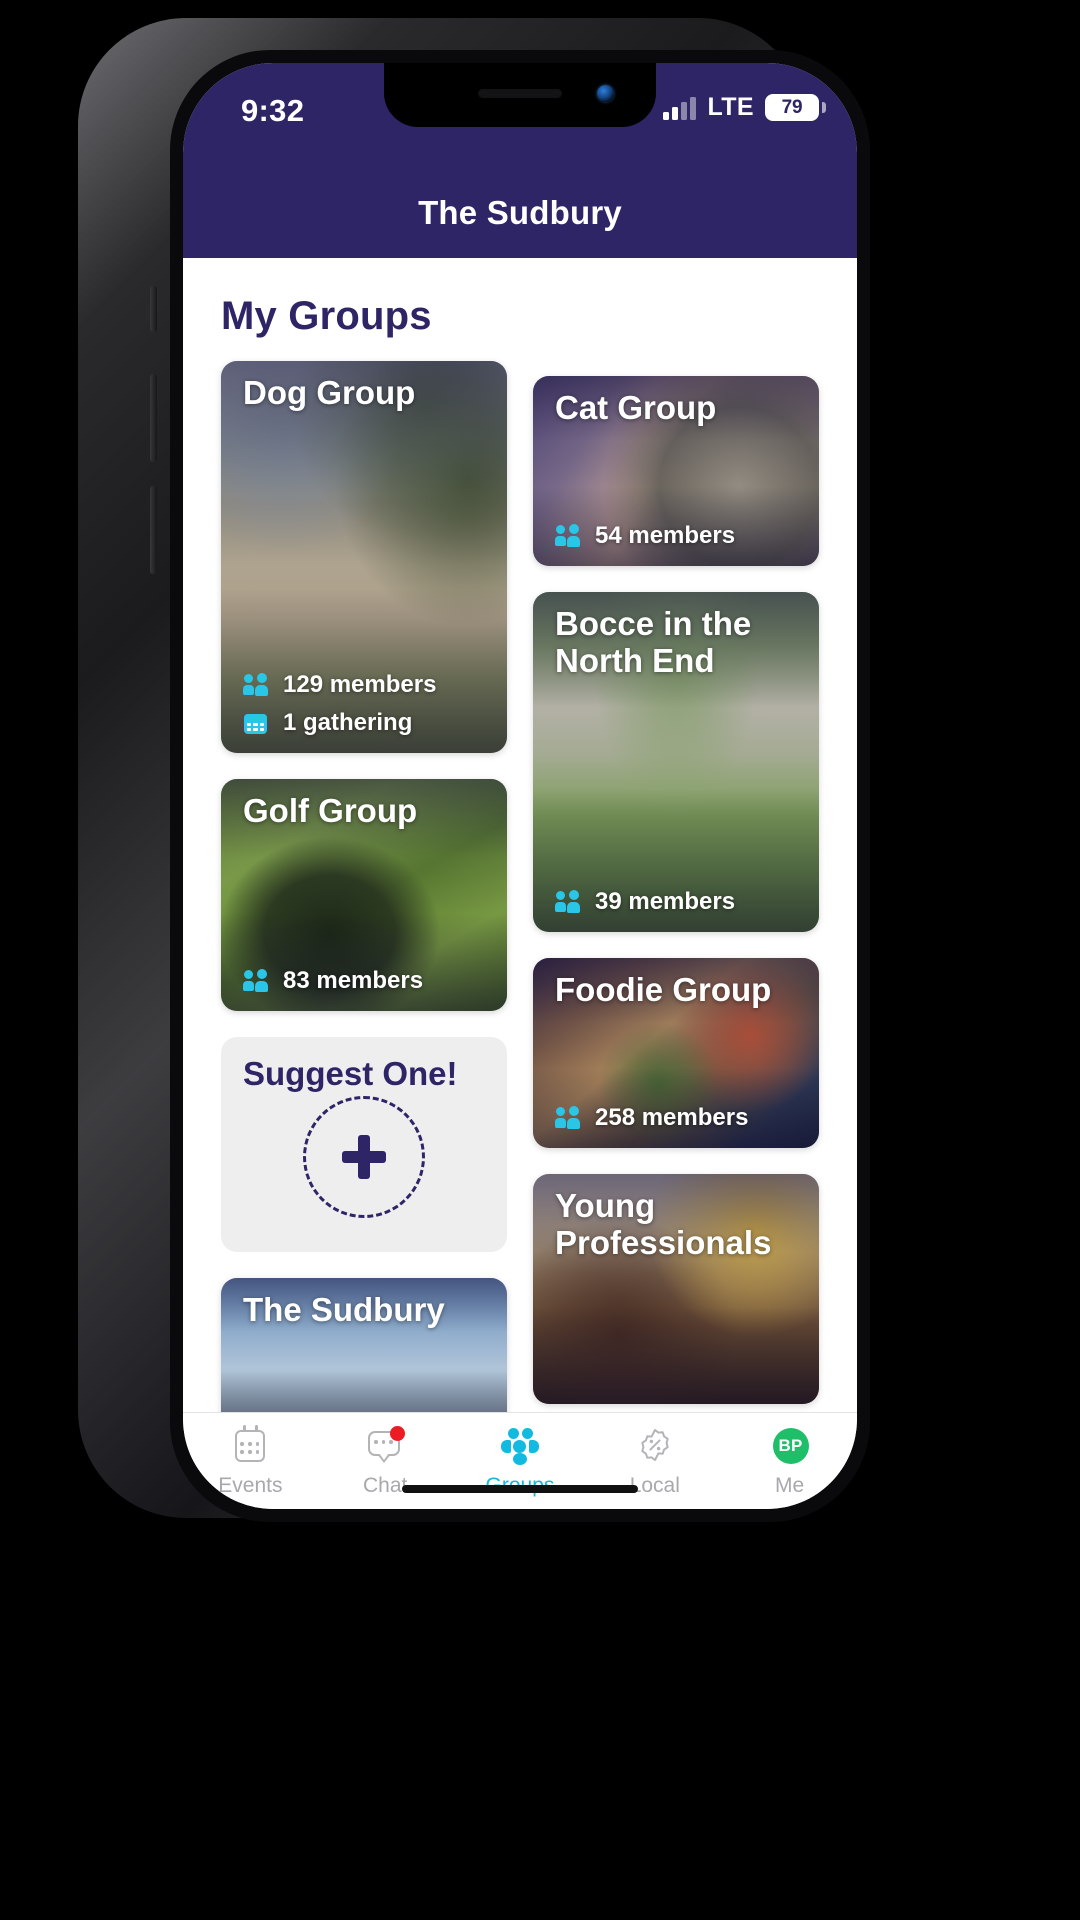  I want to click on battery-percent-label: 79, so click(792, 107).